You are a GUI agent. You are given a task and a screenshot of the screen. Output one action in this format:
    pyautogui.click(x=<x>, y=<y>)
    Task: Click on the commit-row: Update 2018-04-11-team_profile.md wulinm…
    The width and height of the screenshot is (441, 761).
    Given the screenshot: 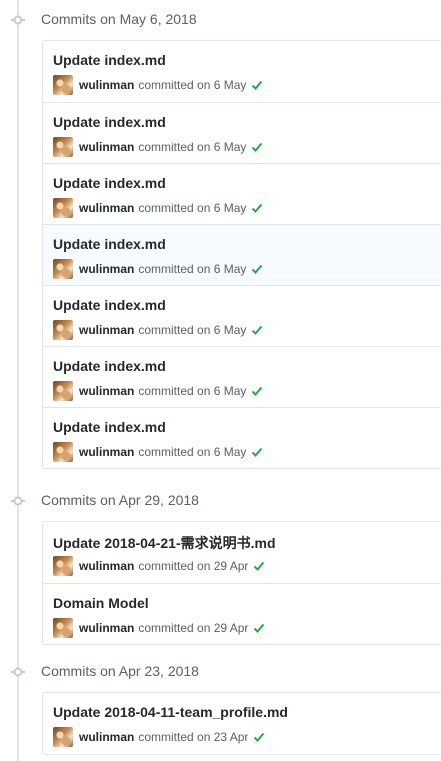 What is the action you would take?
    pyautogui.click(x=242, y=723)
    